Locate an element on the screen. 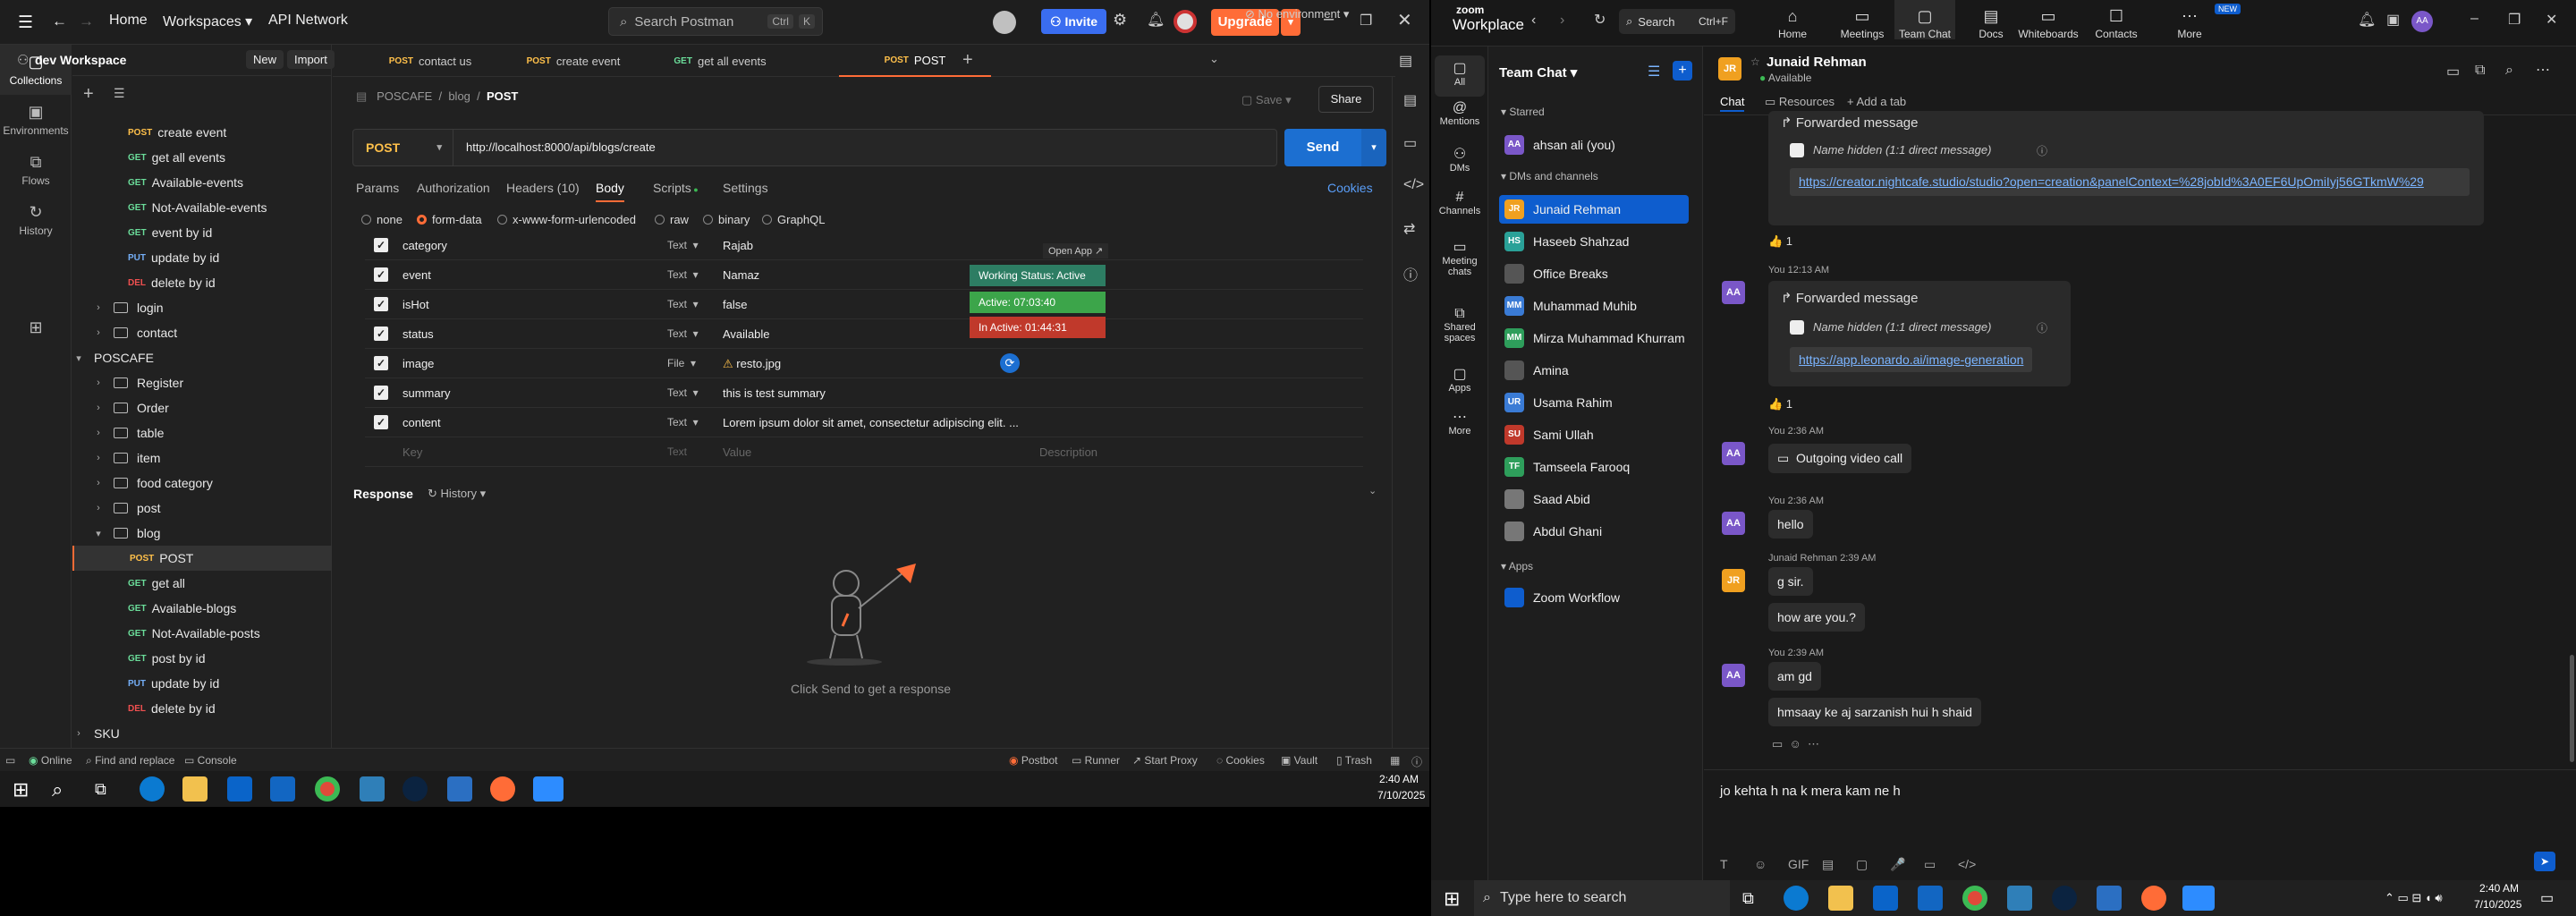 Image resolution: width=2576 pixels, height=916 pixels. body-type-none: none is located at coordinates (381, 219).